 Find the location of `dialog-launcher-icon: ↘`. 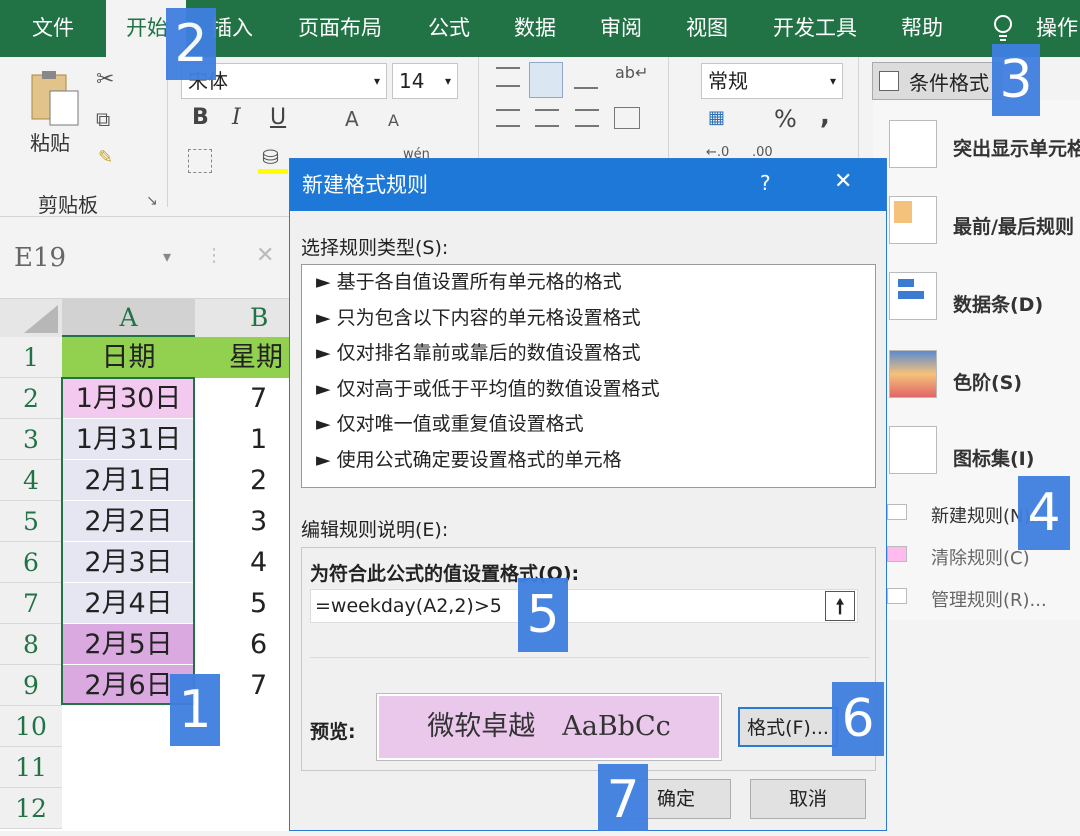

dialog-launcher-icon: ↘ is located at coordinates (152, 201).